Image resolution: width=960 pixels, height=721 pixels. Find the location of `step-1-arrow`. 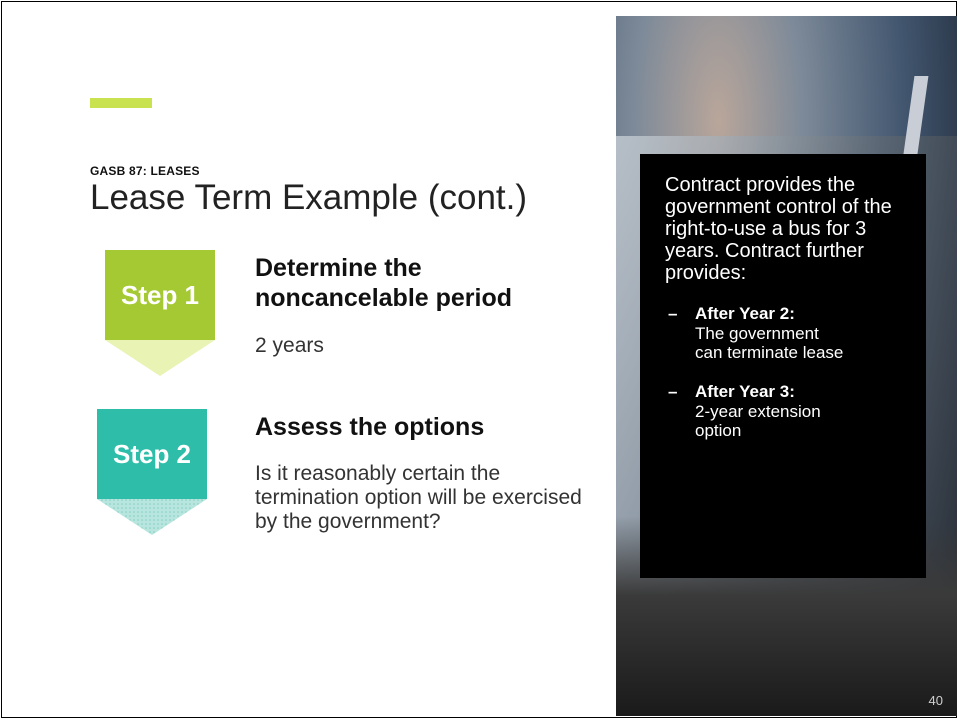

step-1-arrow is located at coordinates (160, 358).